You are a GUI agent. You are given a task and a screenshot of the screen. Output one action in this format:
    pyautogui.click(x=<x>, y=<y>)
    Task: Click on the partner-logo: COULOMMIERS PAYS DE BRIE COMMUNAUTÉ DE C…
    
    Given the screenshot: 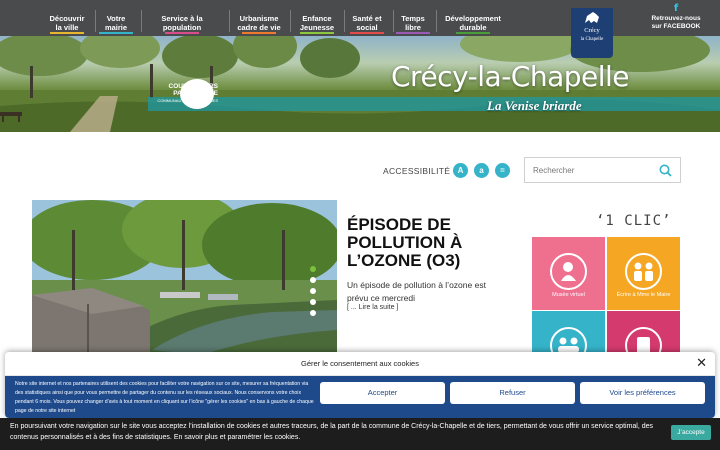 What is the action you would take?
    pyautogui.click(x=179, y=93)
    